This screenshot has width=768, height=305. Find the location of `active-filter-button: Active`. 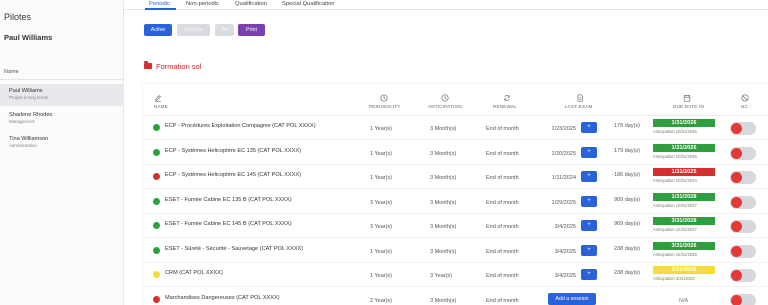

active-filter-button: Active is located at coordinates (158, 30).